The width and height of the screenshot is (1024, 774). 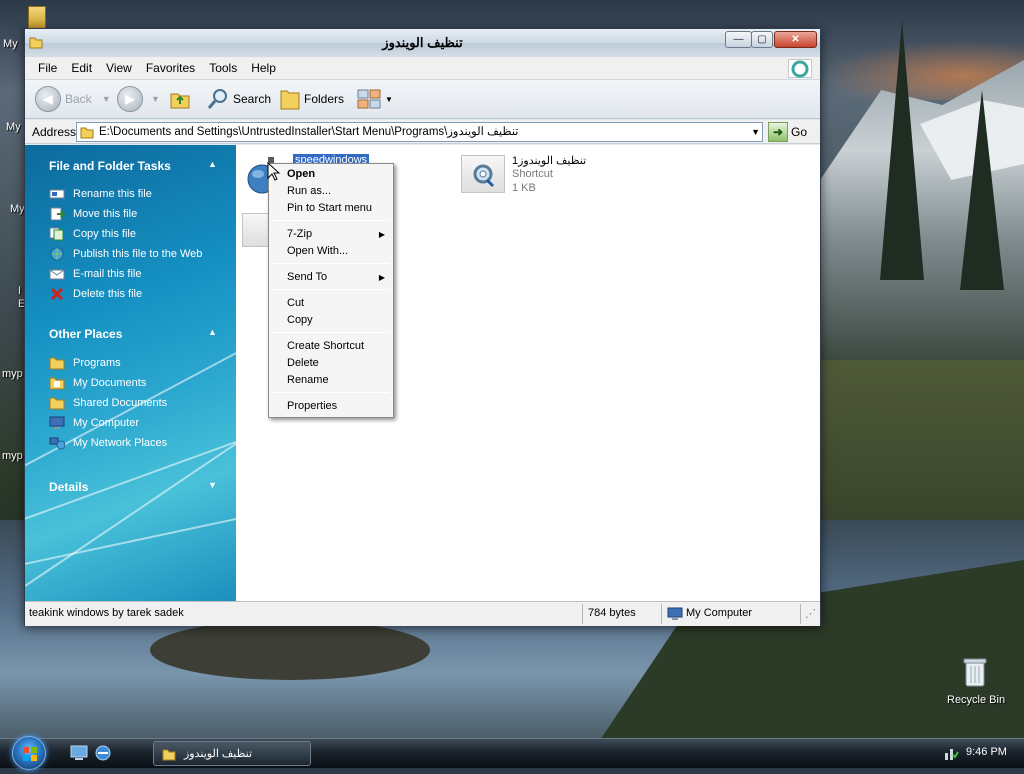 What do you see at coordinates (112, 194) in the screenshot?
I see `task-label: Rename this file` at bounding box center [112, 194].